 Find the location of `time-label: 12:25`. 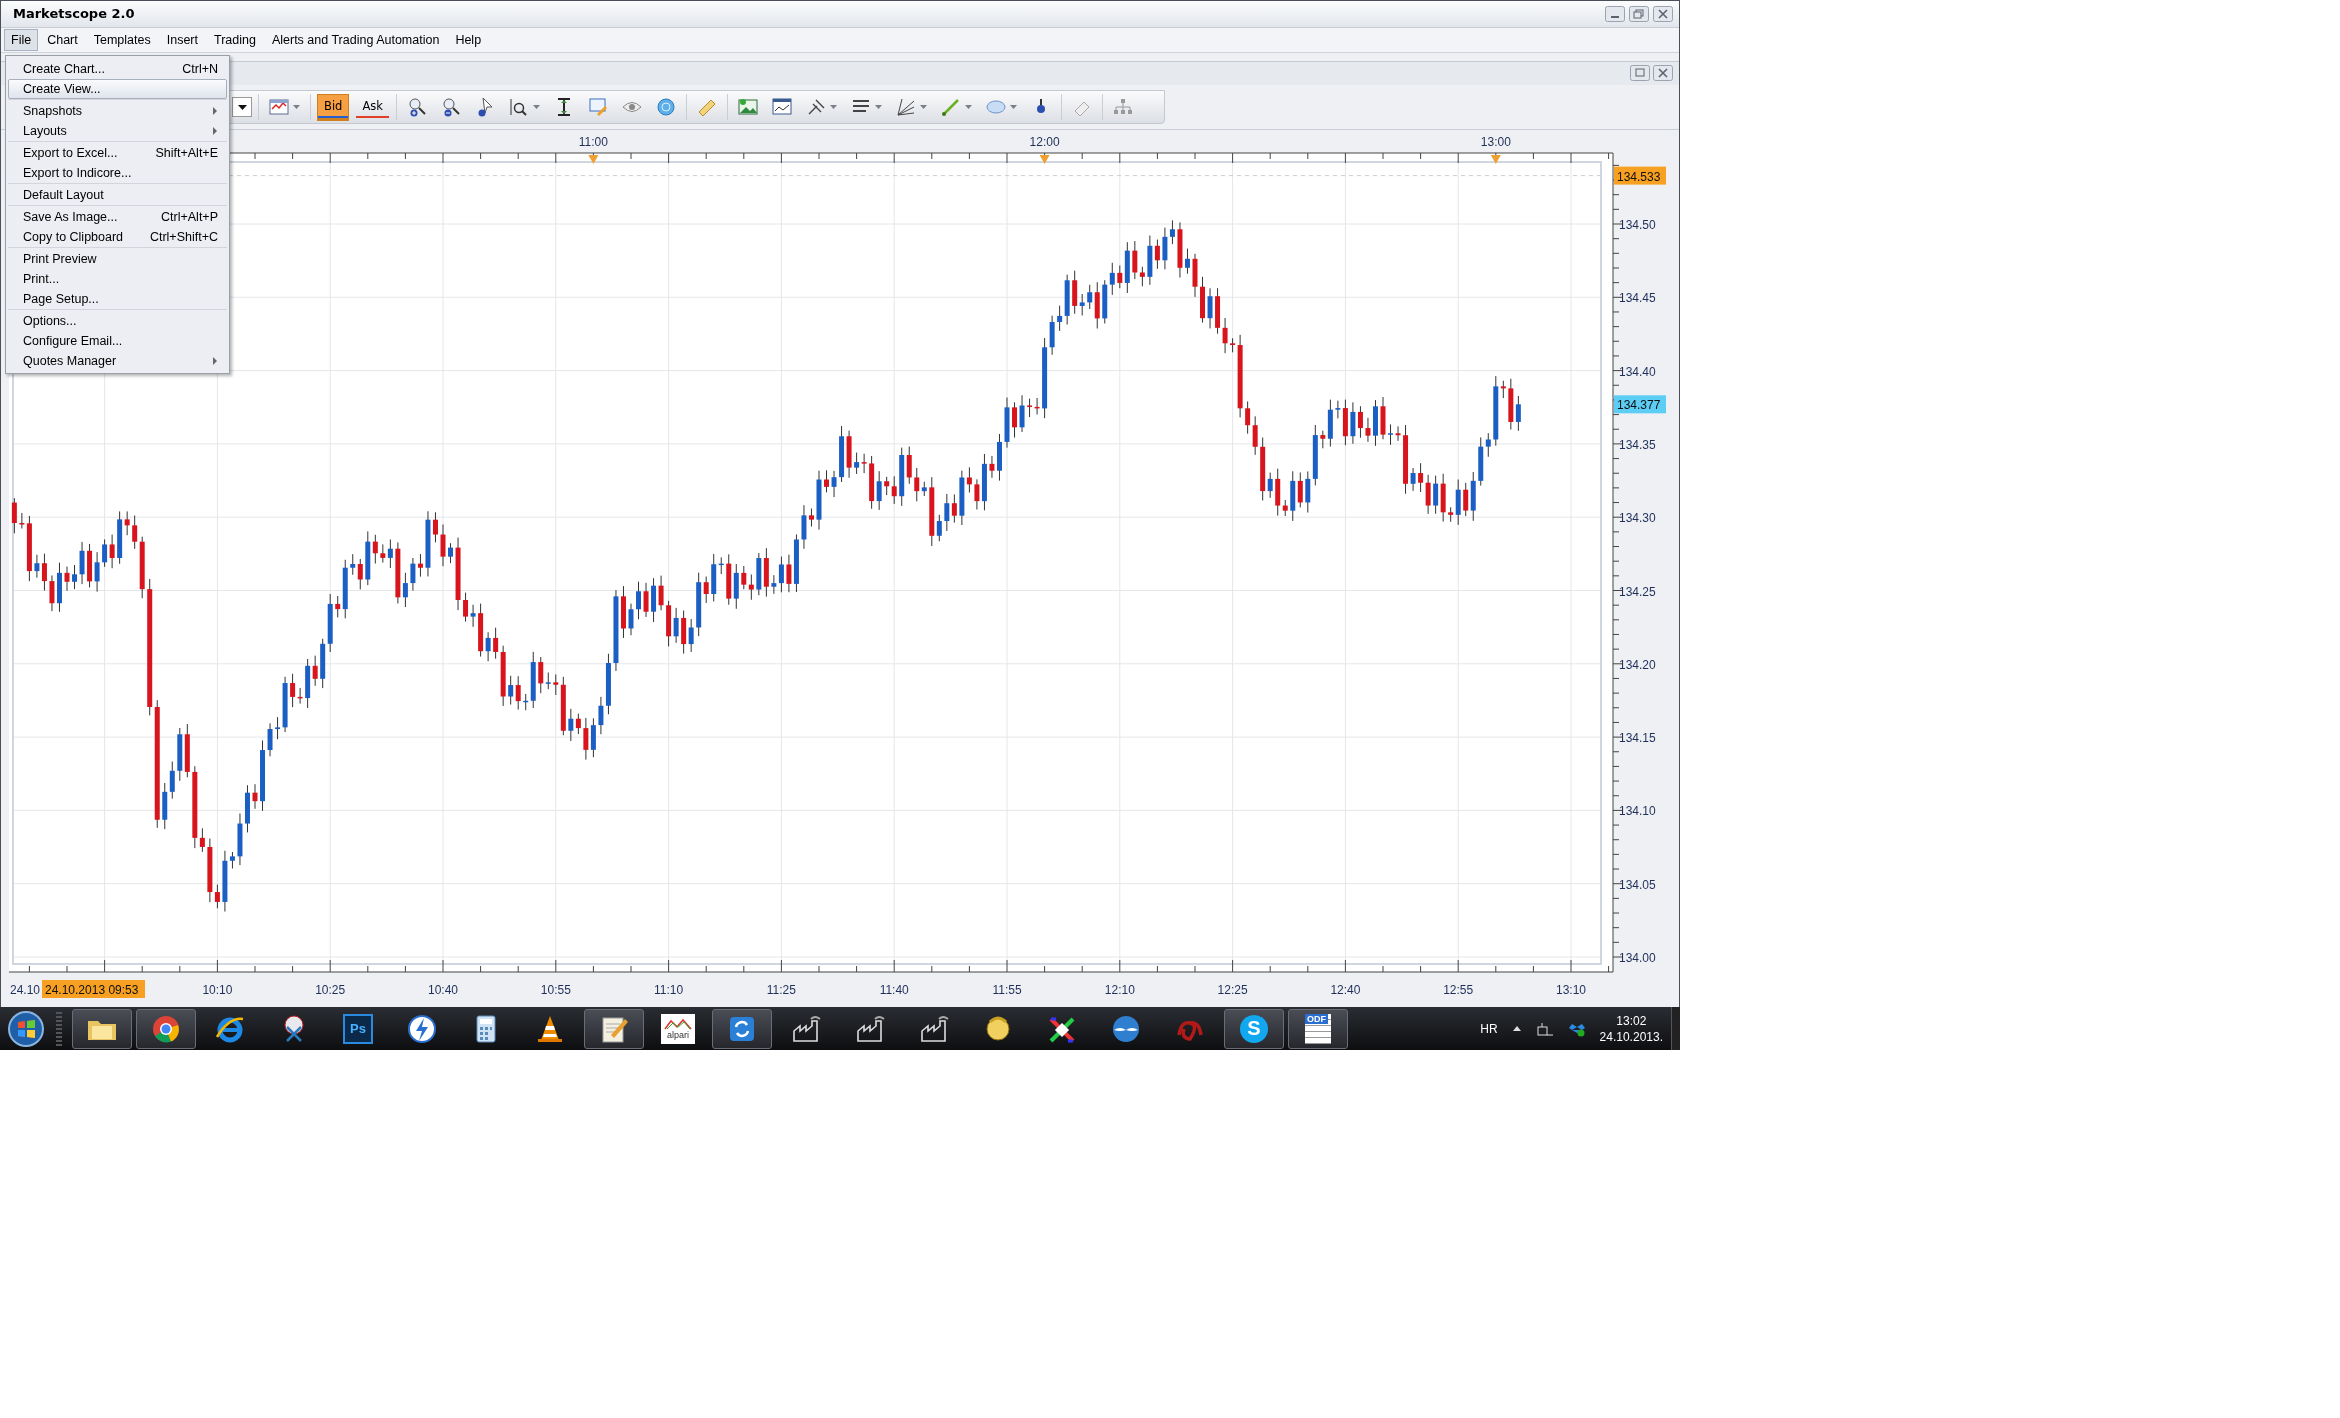

time-label: 12:25 is located at coordinates (1232, 990).